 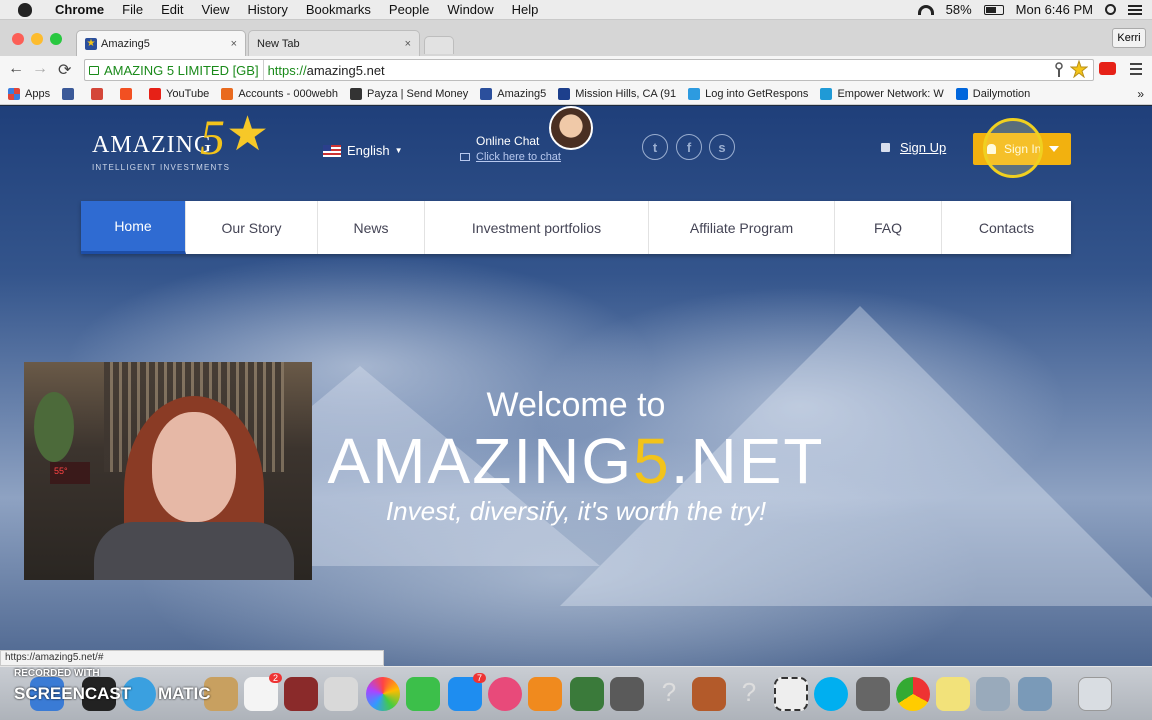 What do you see at coordinates (54, 427) in the screenshot?
I see `plant-background` at bounding box center [54, 427].